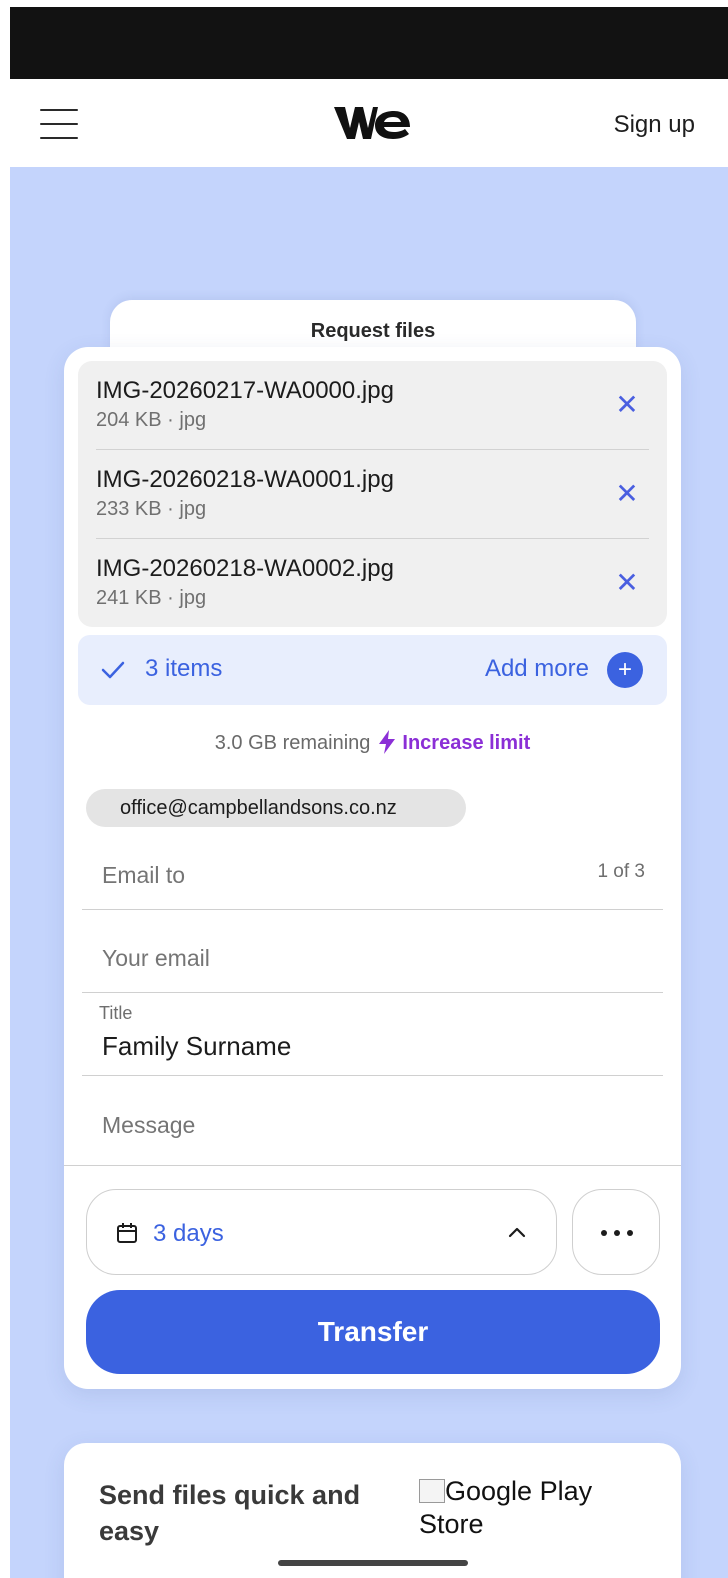  What do you see at coordinates (432, 1491) in the screenshot?
I see `broken-image-icon` at bounding box center [432, 1491].